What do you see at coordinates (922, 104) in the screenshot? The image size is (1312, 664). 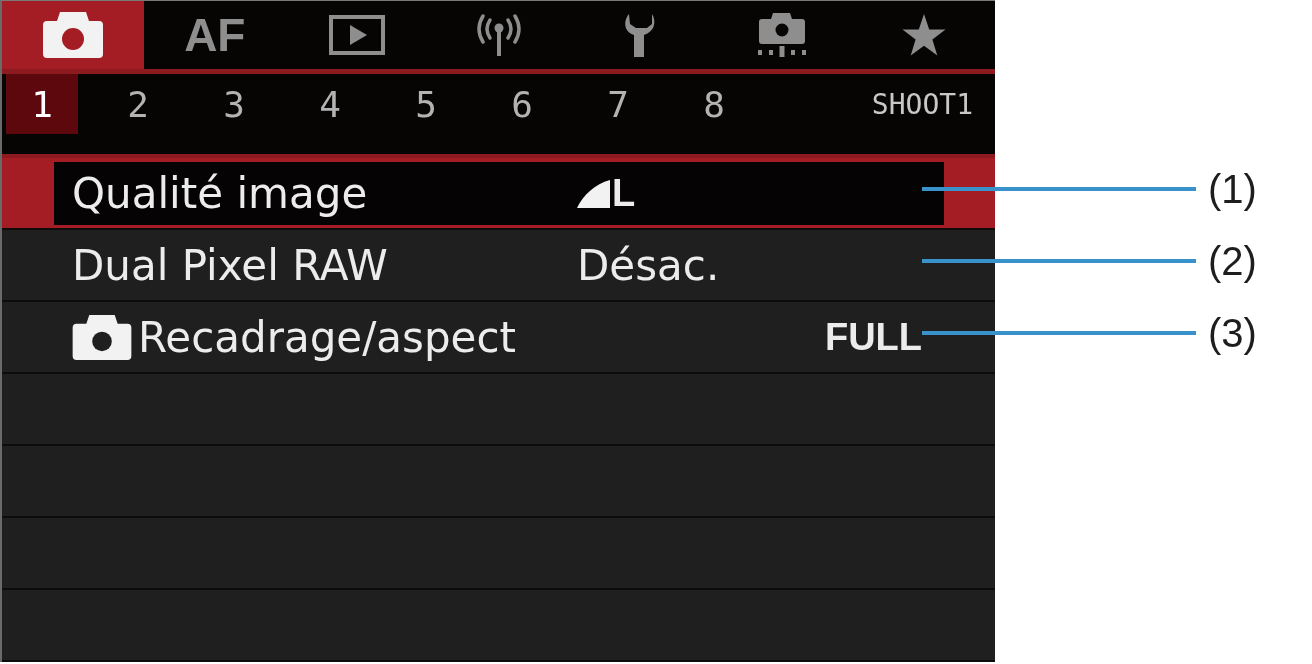 I see `page-name: SHOOT1` at bounding box center [922, 104].